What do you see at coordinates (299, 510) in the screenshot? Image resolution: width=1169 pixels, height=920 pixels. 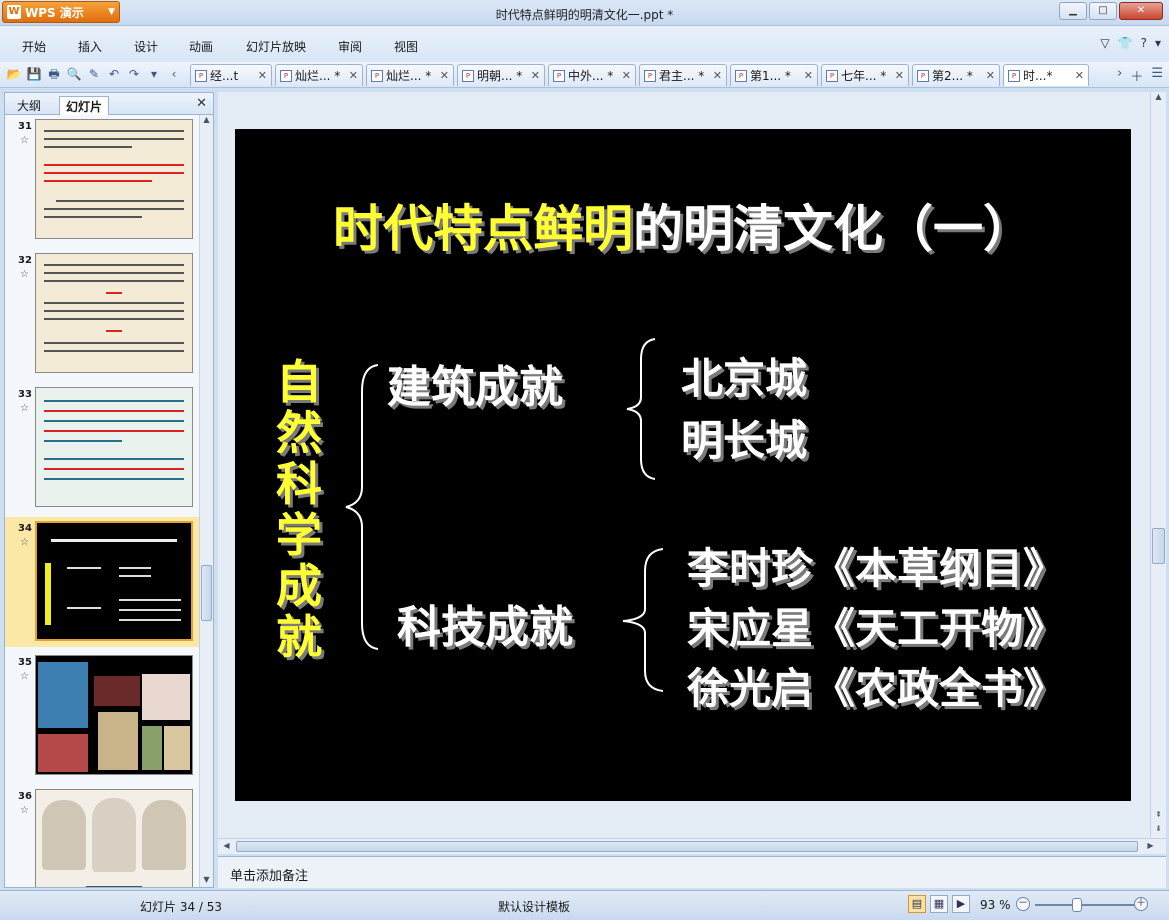 I see `vertical-category-label: 自然科学成就` at bounding box center [299, 510].